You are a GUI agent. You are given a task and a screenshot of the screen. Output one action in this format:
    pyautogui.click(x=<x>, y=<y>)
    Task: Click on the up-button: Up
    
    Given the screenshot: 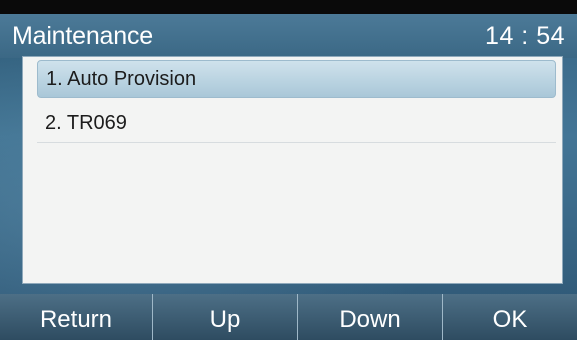 What is the action you would take?
    pyautogui.click(x=224, y=317)
    